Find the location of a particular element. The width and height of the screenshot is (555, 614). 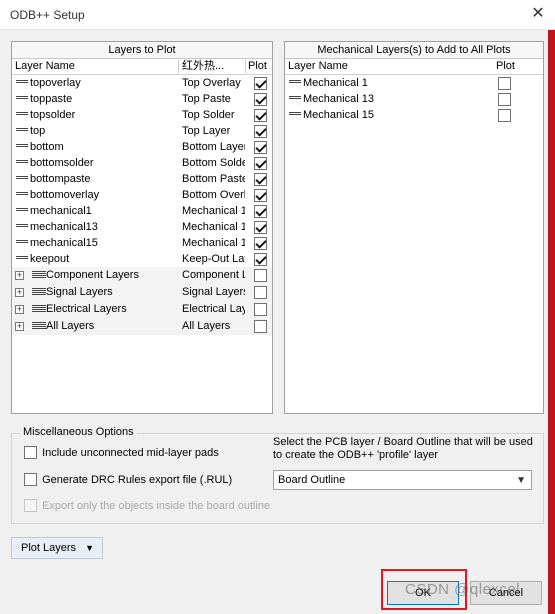

export-board-outline-checkbox is located at coordinates (30, 505).